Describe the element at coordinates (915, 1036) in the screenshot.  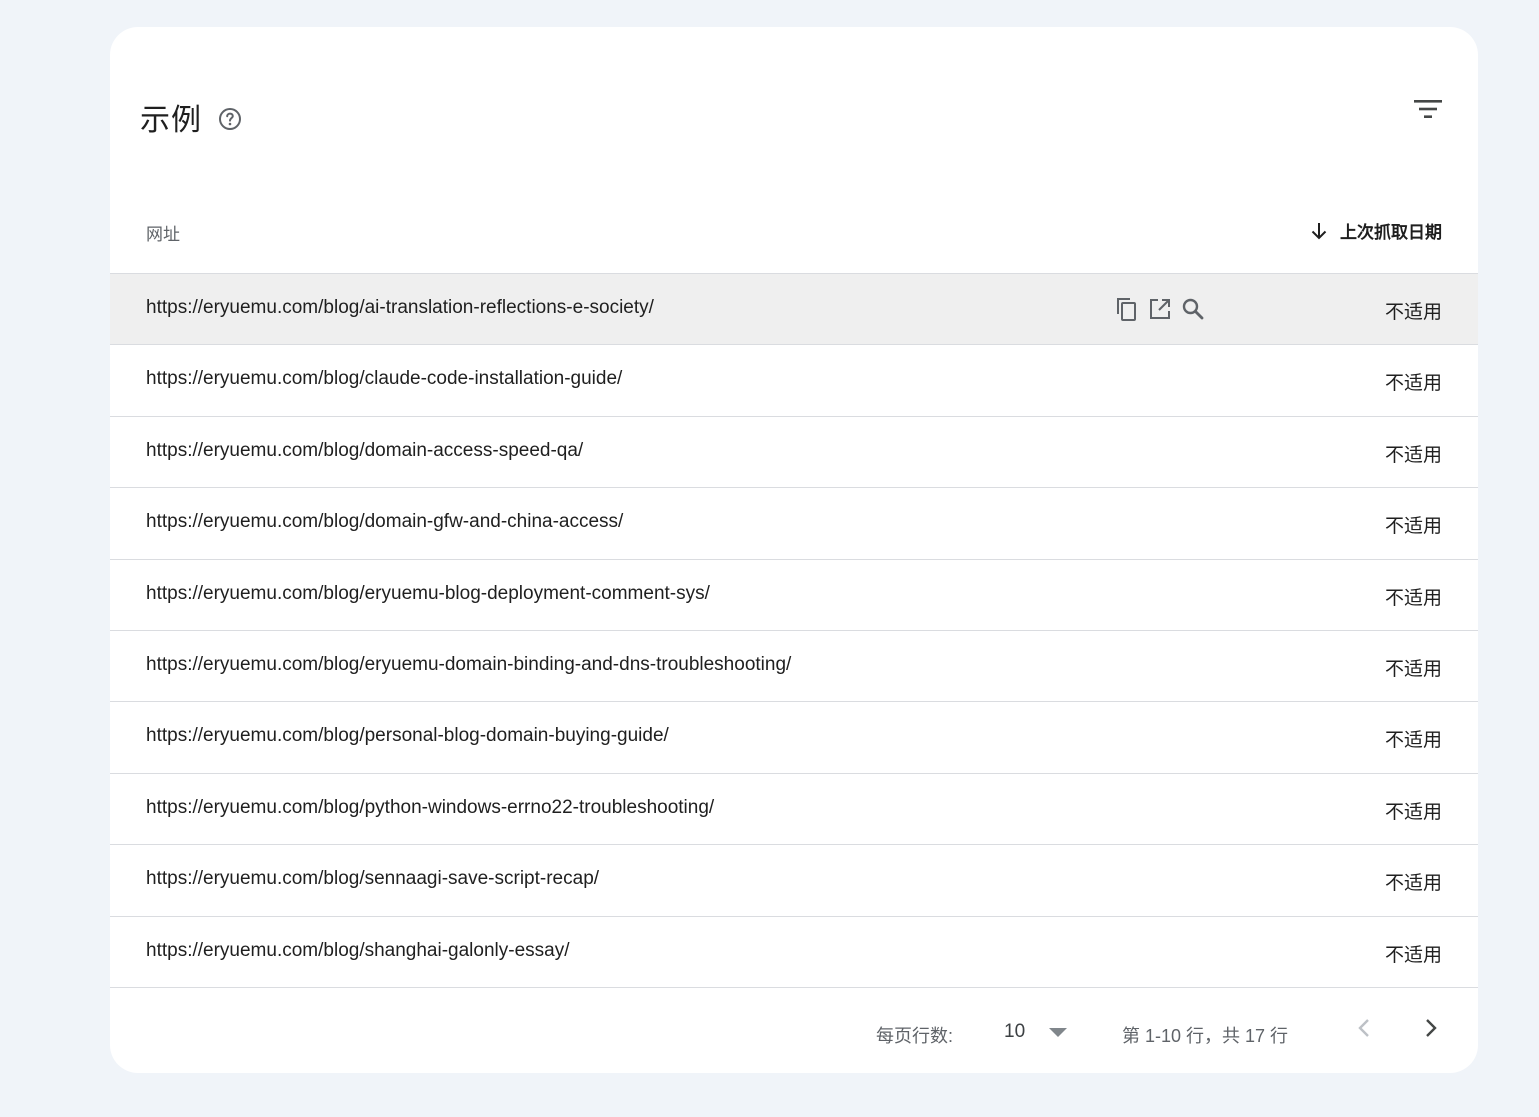
I see `rows-per-page-label: 每页行数:` at that location.